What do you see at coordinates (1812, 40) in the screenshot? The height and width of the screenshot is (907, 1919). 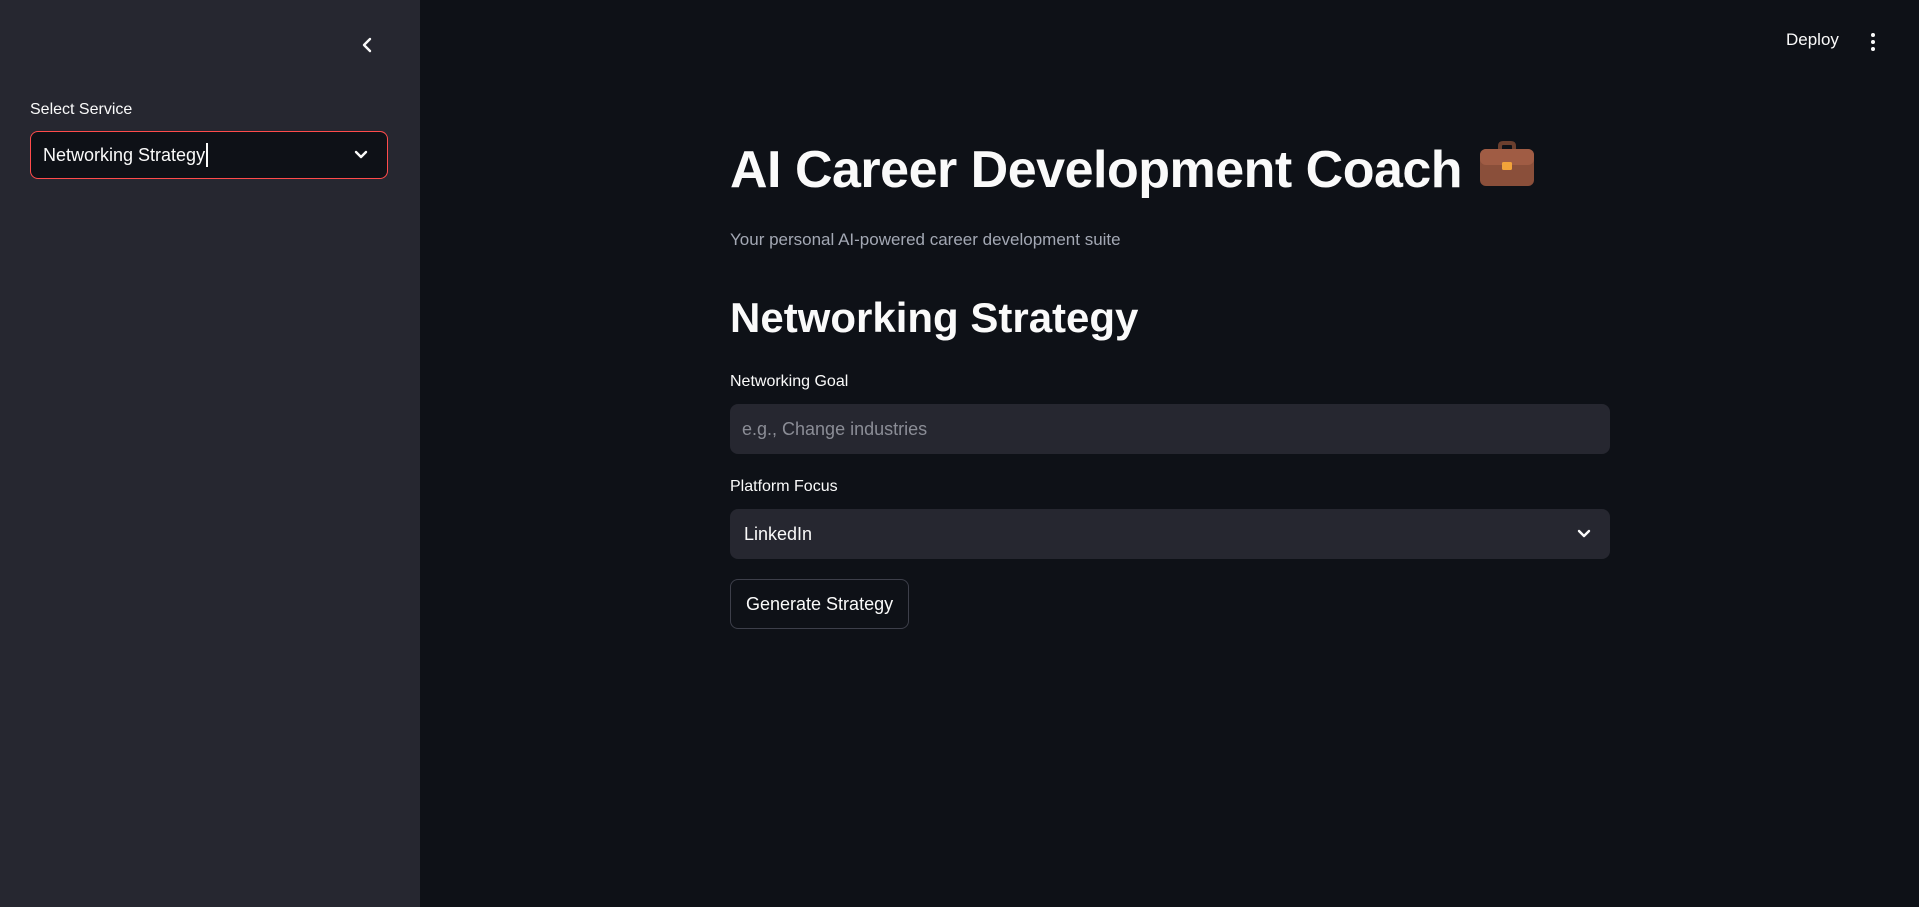 I see `deploy-button: Deploy` at bounding box center [1812, 40].